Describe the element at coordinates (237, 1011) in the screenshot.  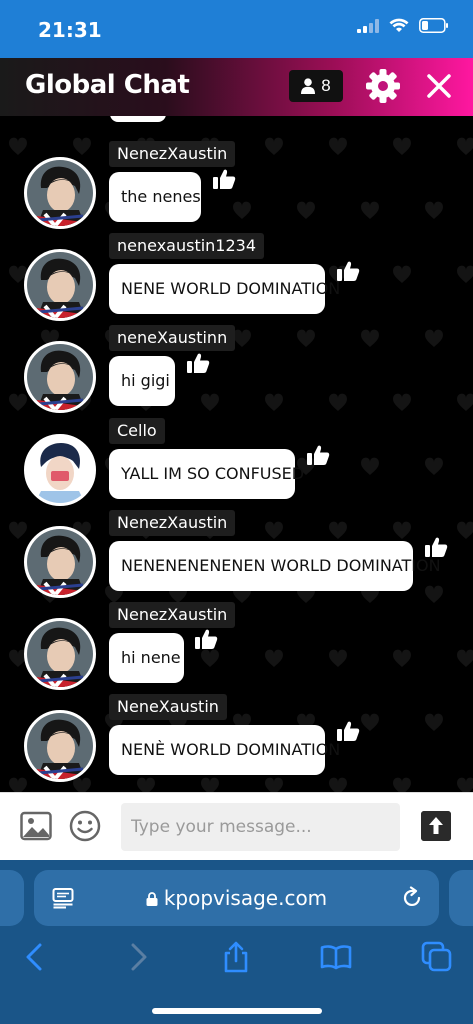
I see `home-indicator` at that location.